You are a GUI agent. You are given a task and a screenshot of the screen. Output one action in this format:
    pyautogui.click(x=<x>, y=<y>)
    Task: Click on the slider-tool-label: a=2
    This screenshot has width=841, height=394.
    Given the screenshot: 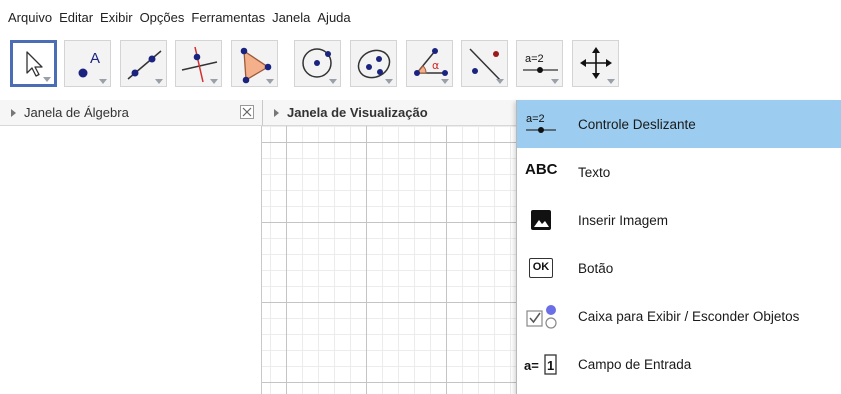 What is the action you would take?
    pyautogui.click(x=534, y=59)
    